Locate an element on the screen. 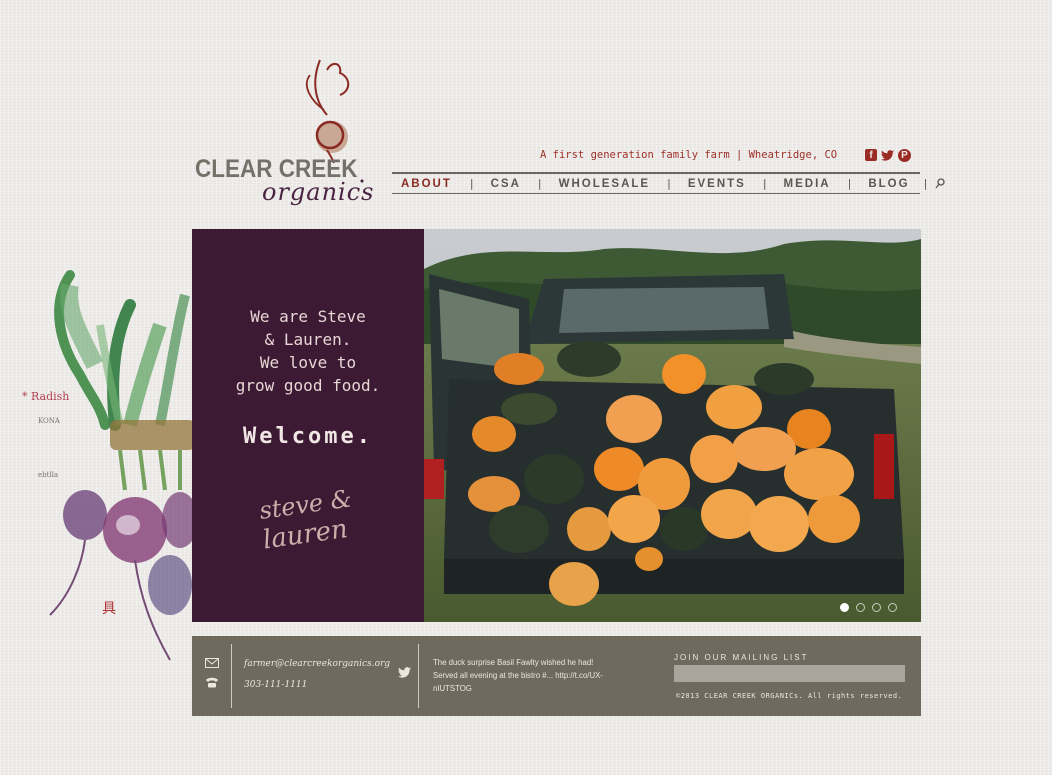 The width and height of the screenshot is (1052, 775). nav-item-wholesale: WHOLESALE is located at coordinates (604, 184).